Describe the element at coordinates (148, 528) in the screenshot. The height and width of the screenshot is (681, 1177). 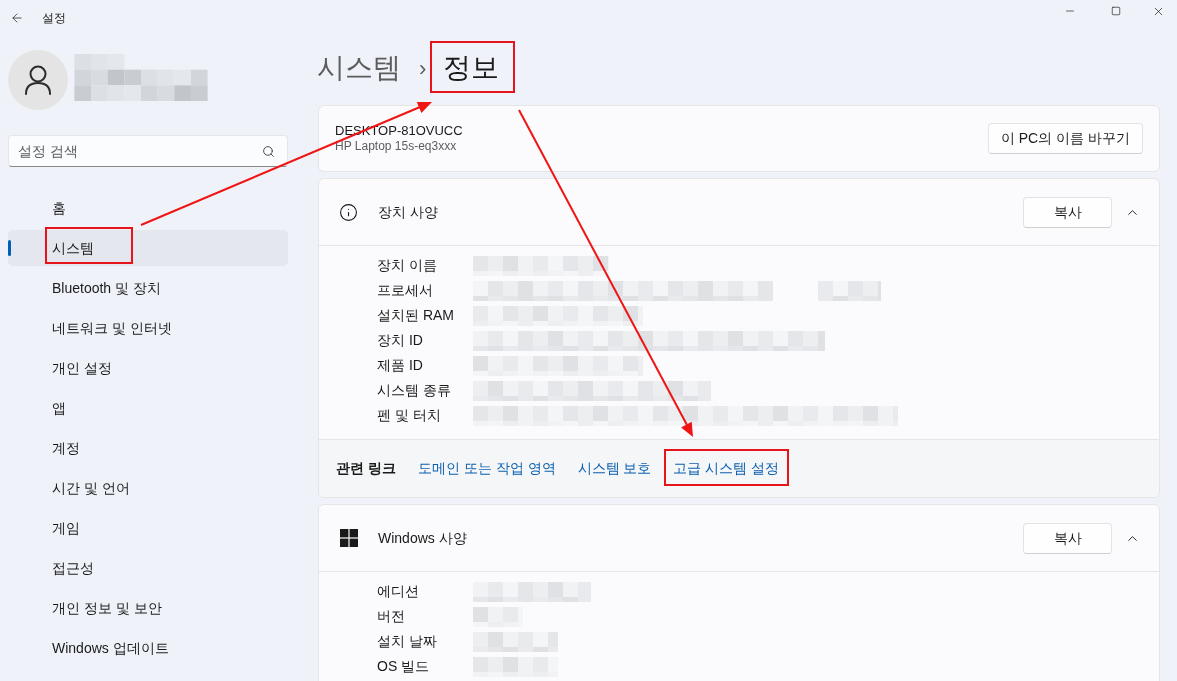
I see `nav-item: 게임` at that location.